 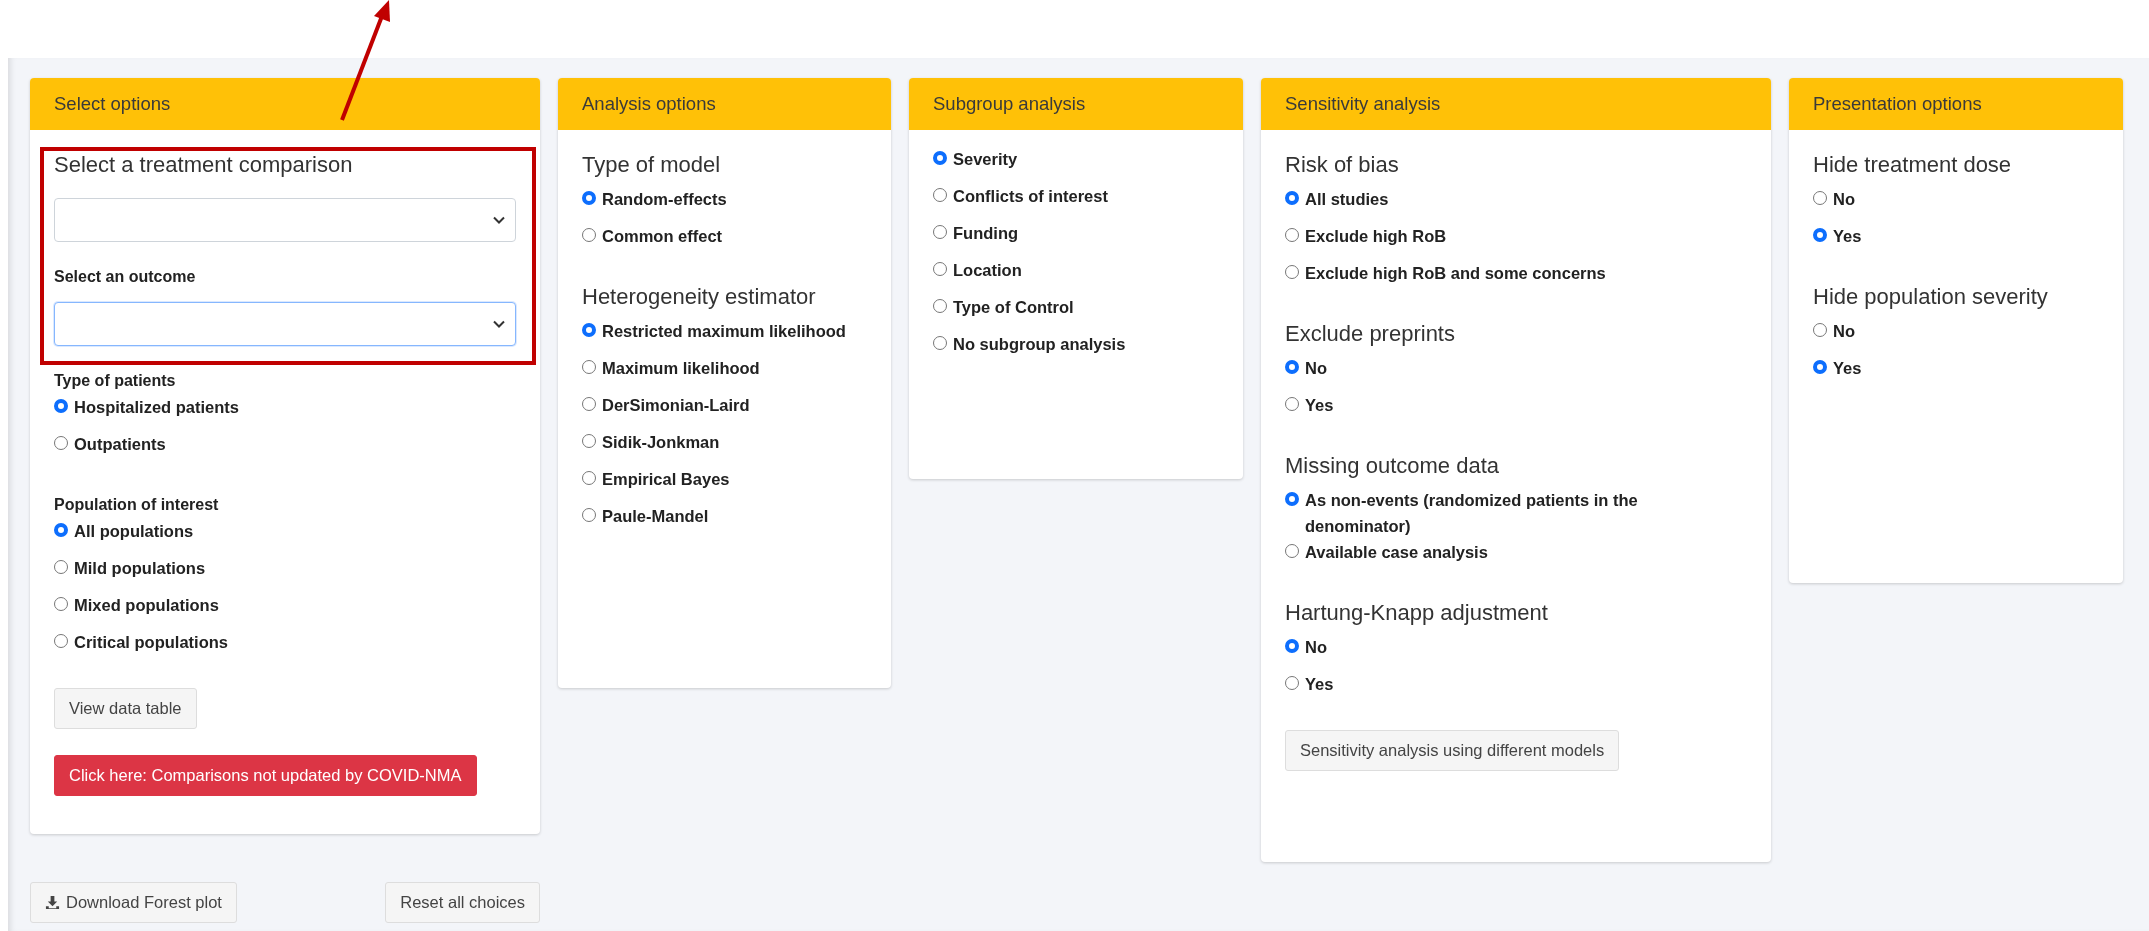 I want to click on radio-label: All studies, so click(x=1347, y=199).